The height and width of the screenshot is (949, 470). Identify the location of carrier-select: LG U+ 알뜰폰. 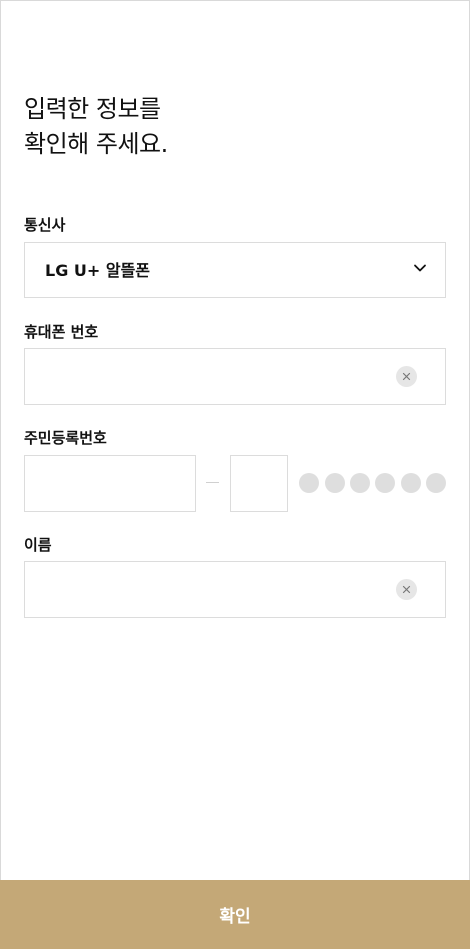
(235, 270).